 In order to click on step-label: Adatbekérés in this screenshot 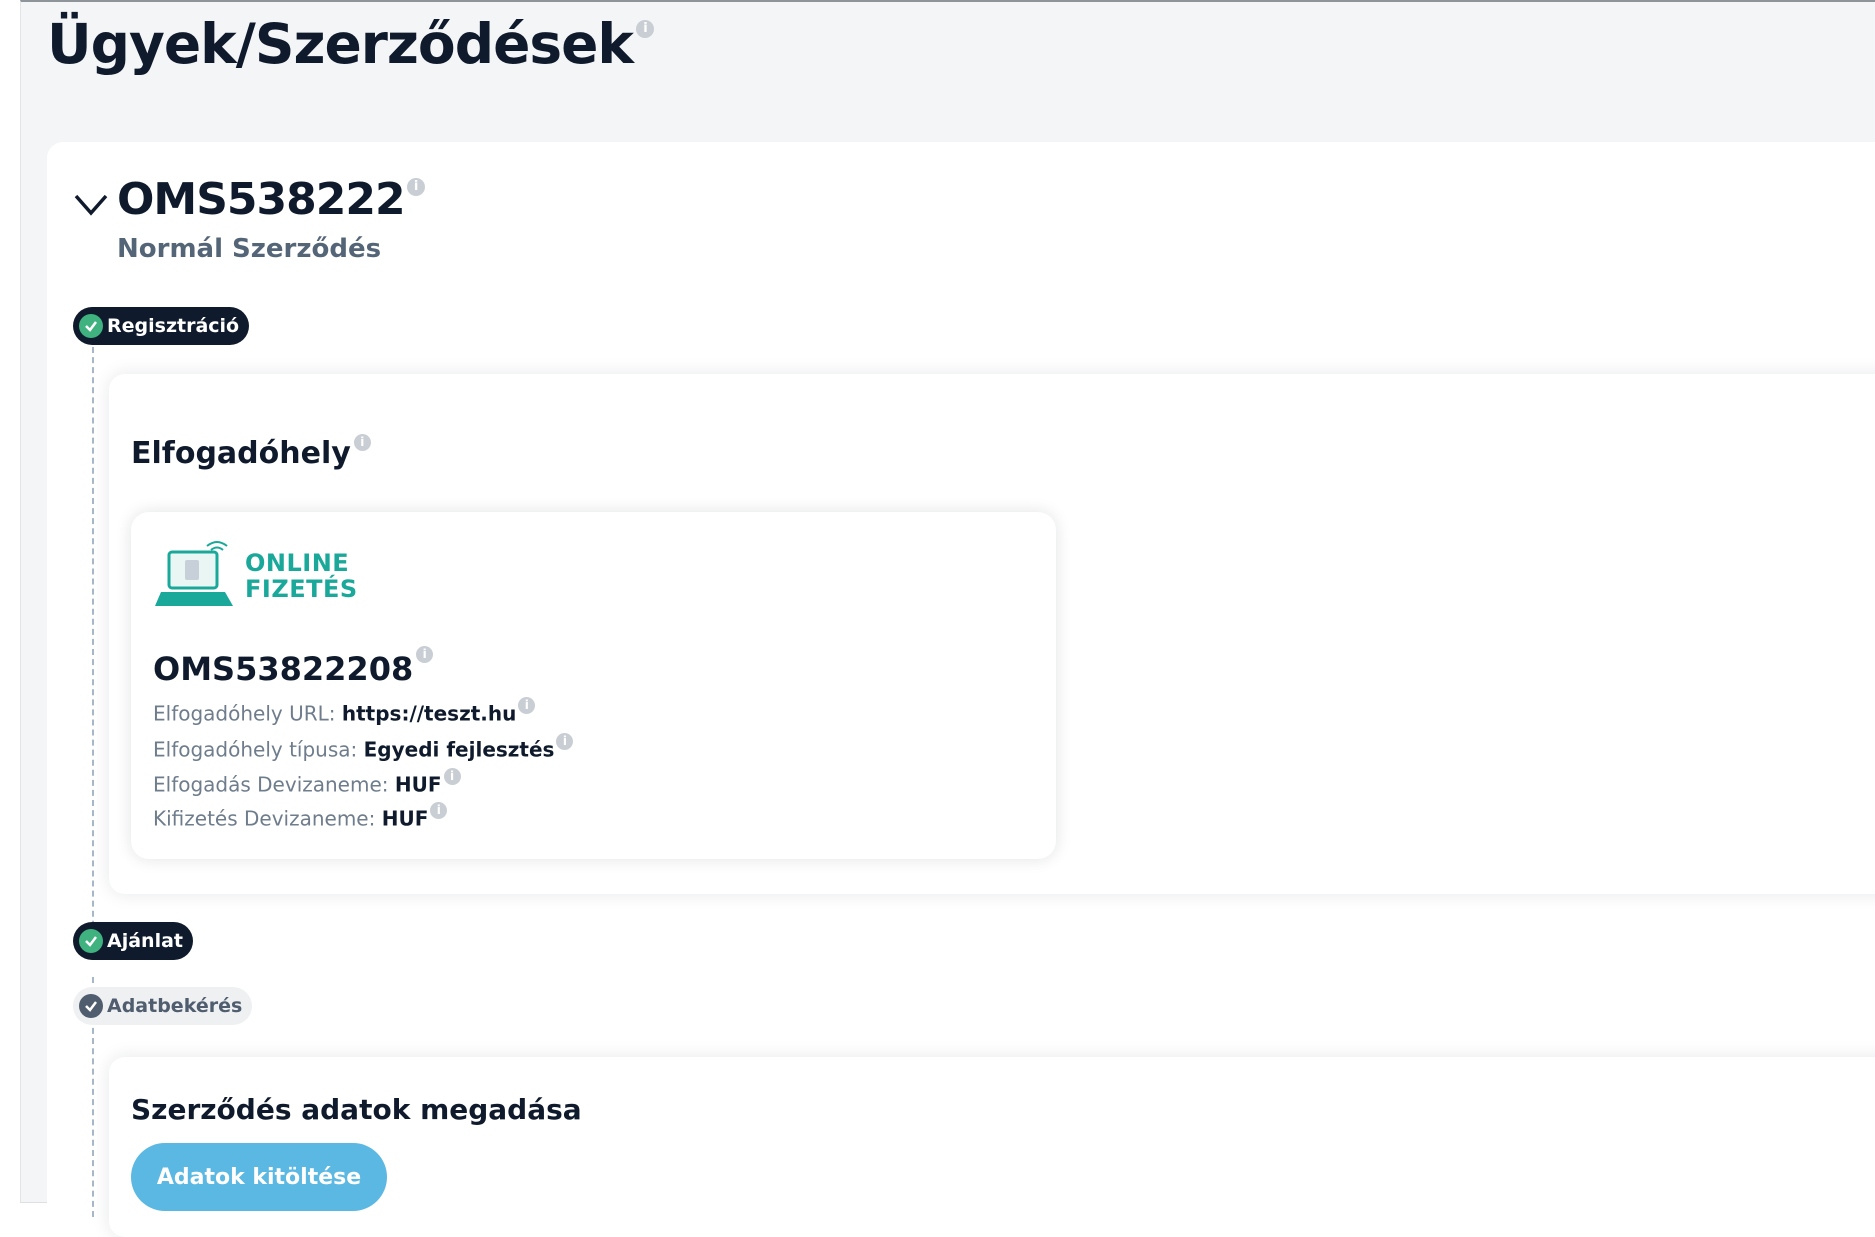, I will do `click(175, 1006)`.